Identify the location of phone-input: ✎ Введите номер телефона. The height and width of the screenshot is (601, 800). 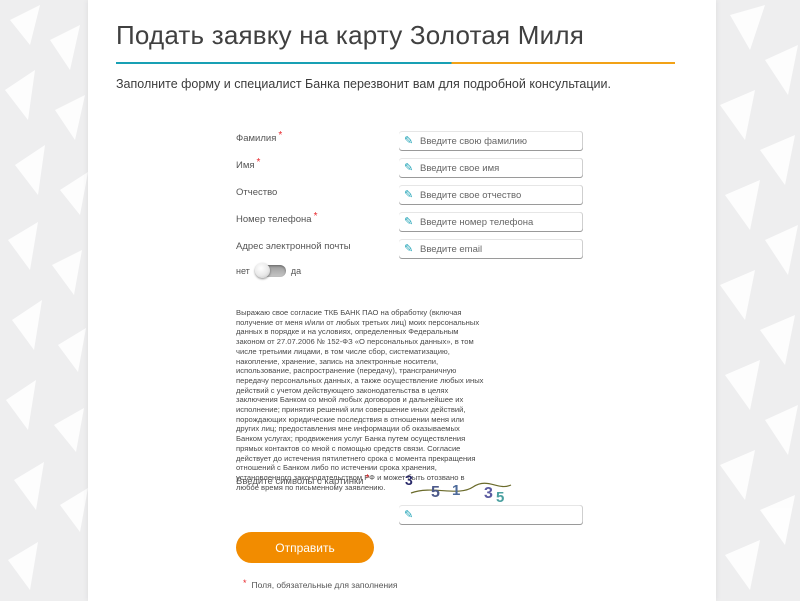
(491, 222).